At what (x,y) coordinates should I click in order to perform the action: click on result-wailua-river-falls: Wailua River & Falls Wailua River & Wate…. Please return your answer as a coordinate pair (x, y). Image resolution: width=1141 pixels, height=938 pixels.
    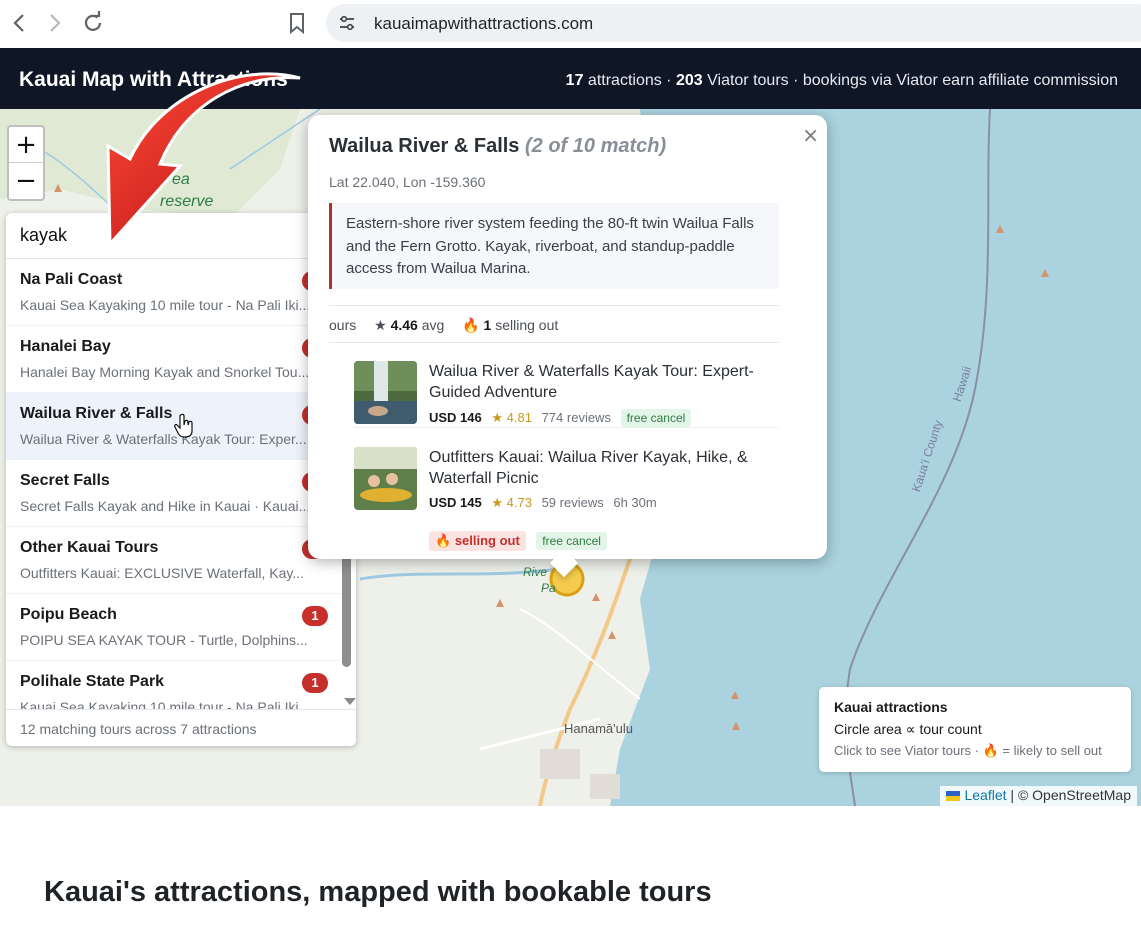
    Looking at the image, I should click on (173, 426).